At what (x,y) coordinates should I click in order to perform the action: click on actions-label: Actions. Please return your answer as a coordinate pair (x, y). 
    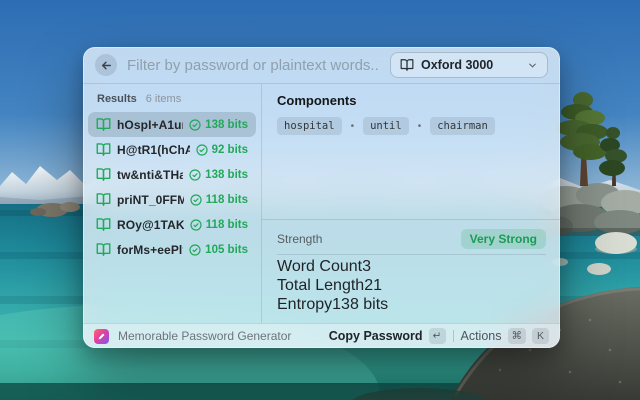
    Looking at the image, I should click on (481, 336).